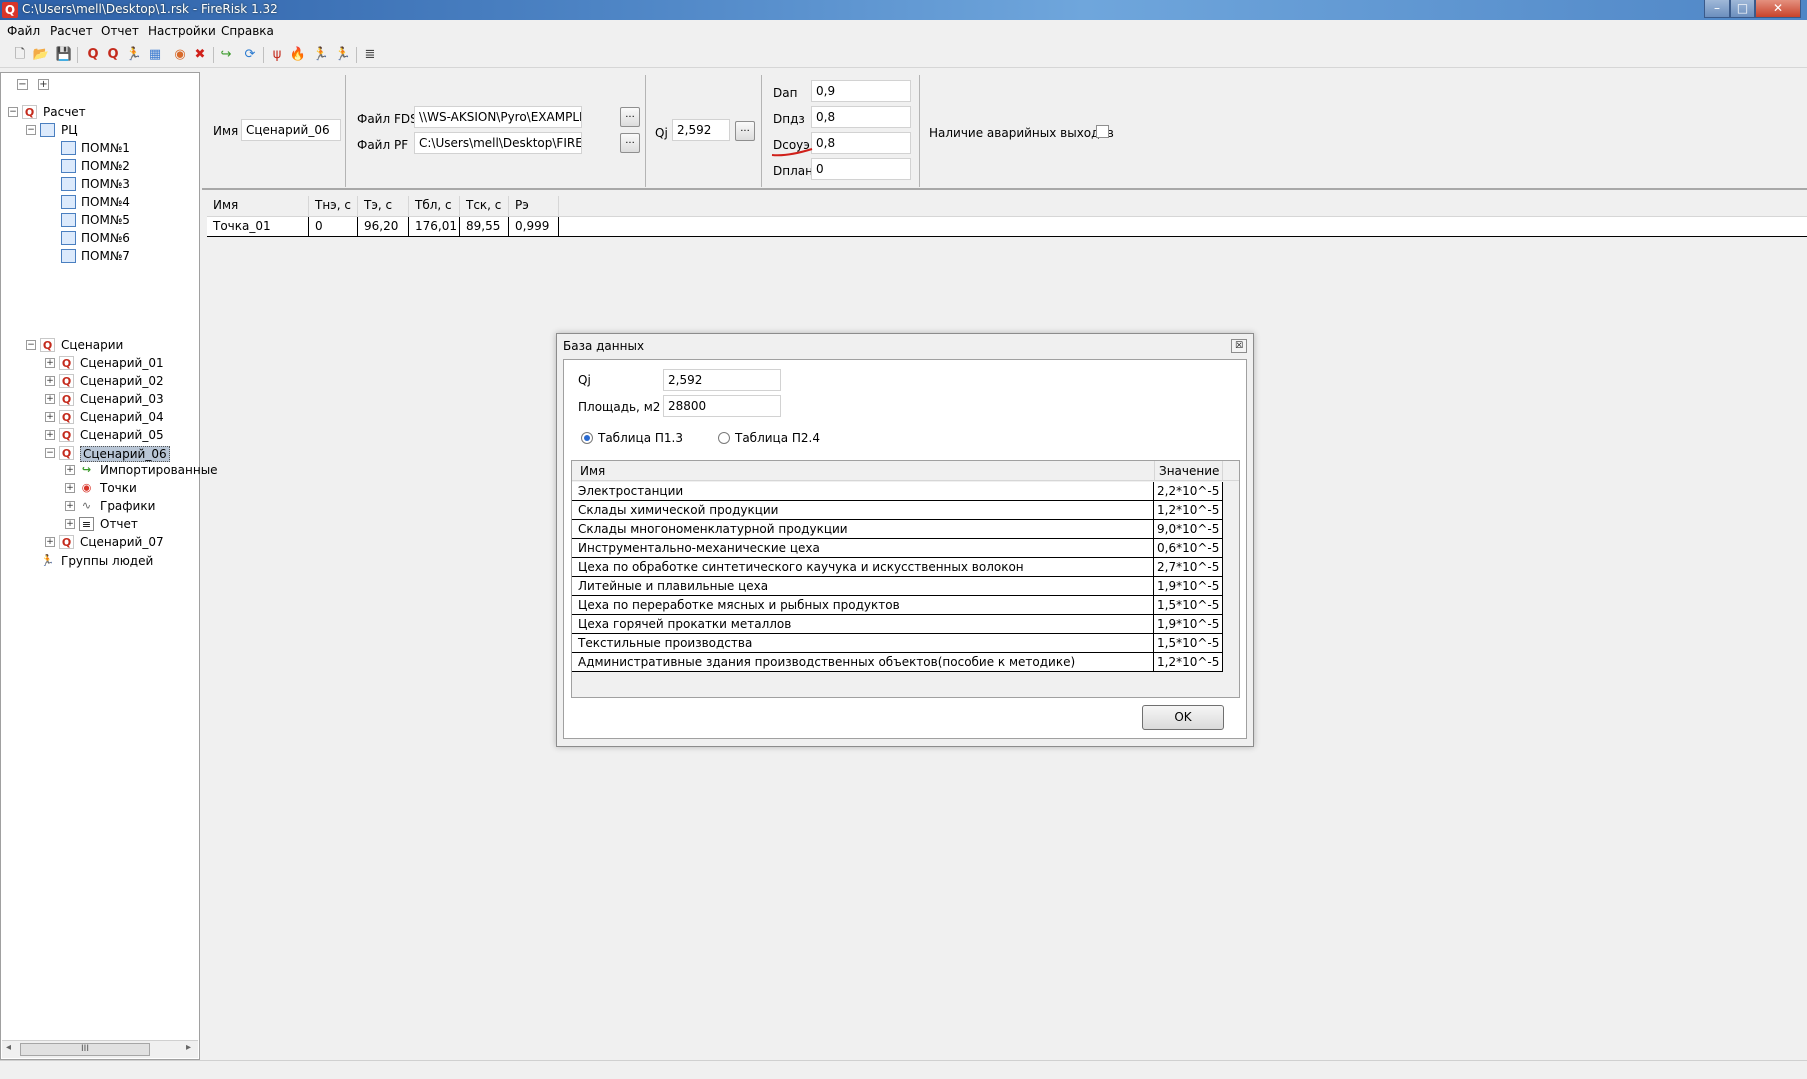 The image size is (1807, 1079). Describe the element at coordinates (861, 117) in the screenshot. I see `dpdz-input: 0,8` at that location.